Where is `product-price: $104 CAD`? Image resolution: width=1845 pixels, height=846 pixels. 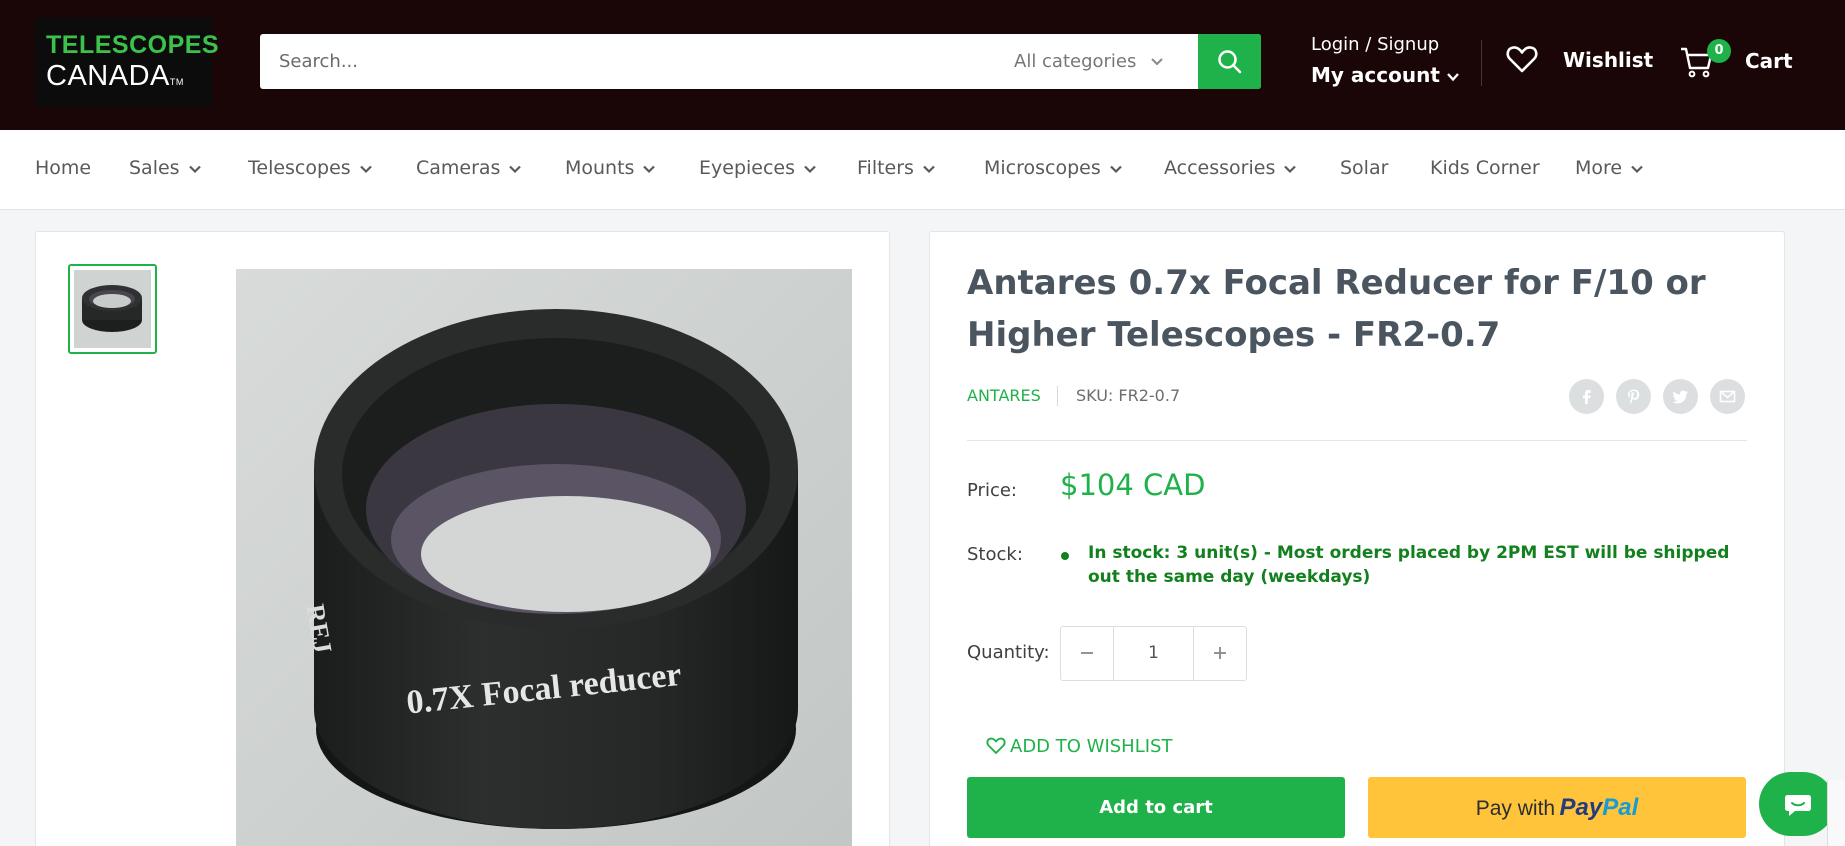 product-price: $104 CAD is located at coordinates (1133, 485).